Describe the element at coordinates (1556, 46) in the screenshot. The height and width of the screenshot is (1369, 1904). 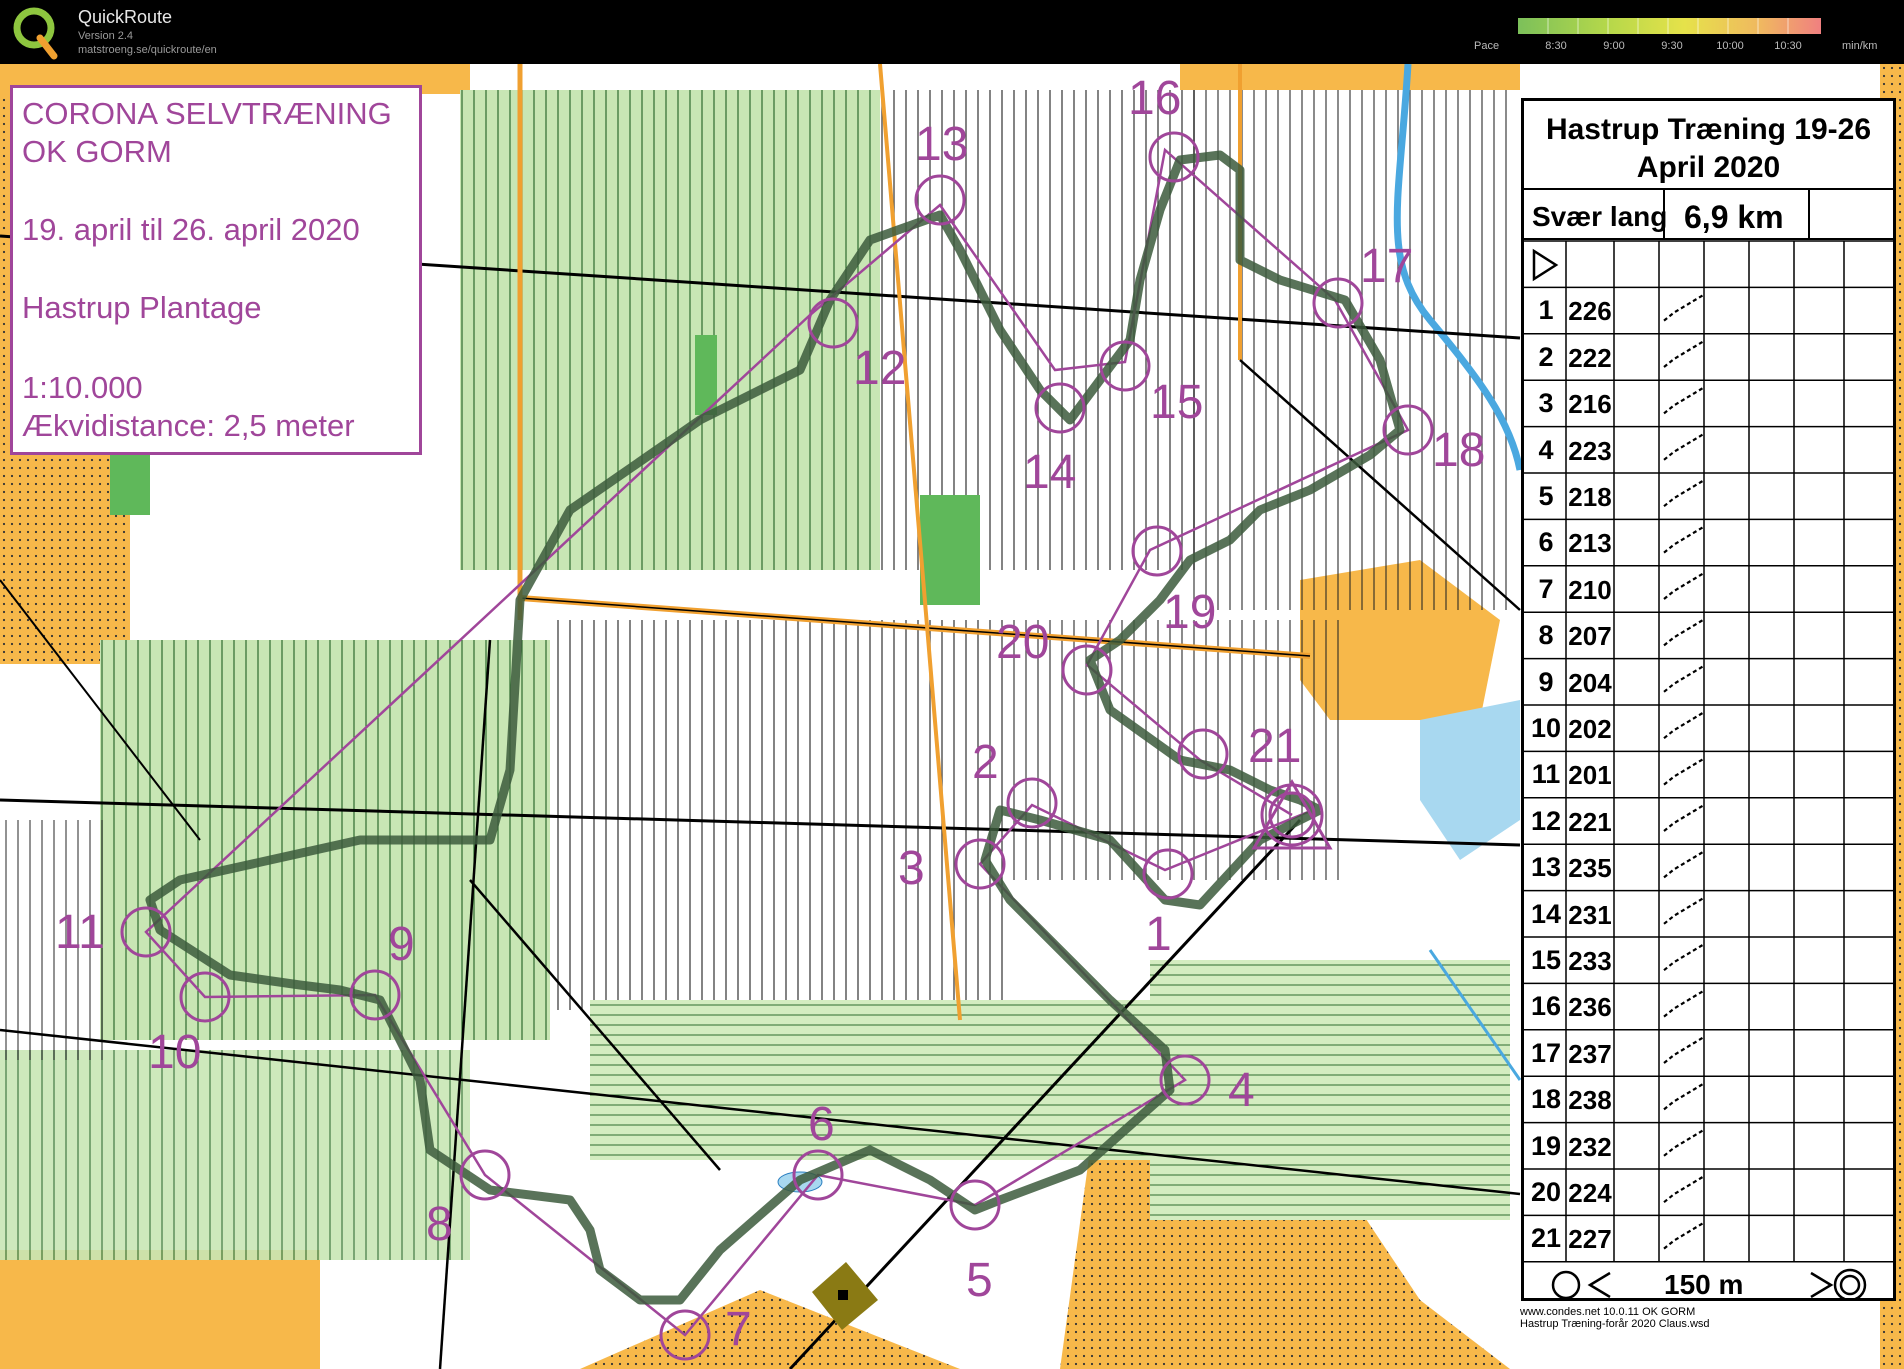
I see `pace-tick: 8:30` at that location.